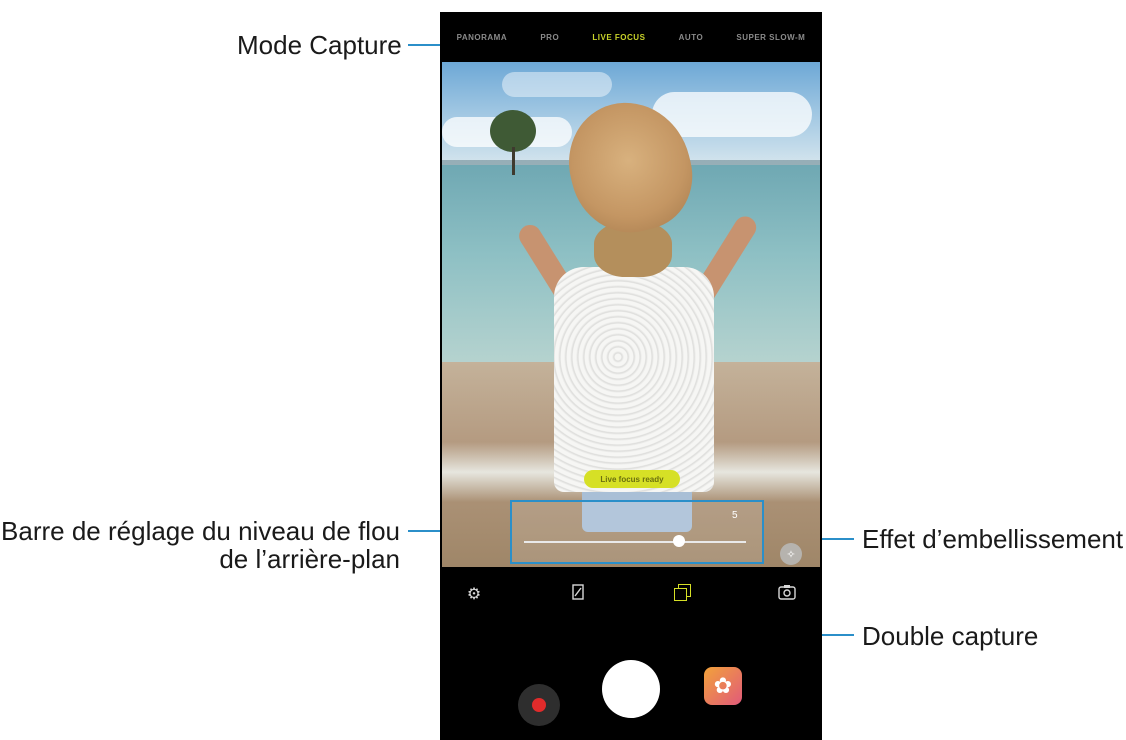 The width and height of the screenshot is (1126, 740). I want to click on sparkle-icon: ✧, so click(791, 554).